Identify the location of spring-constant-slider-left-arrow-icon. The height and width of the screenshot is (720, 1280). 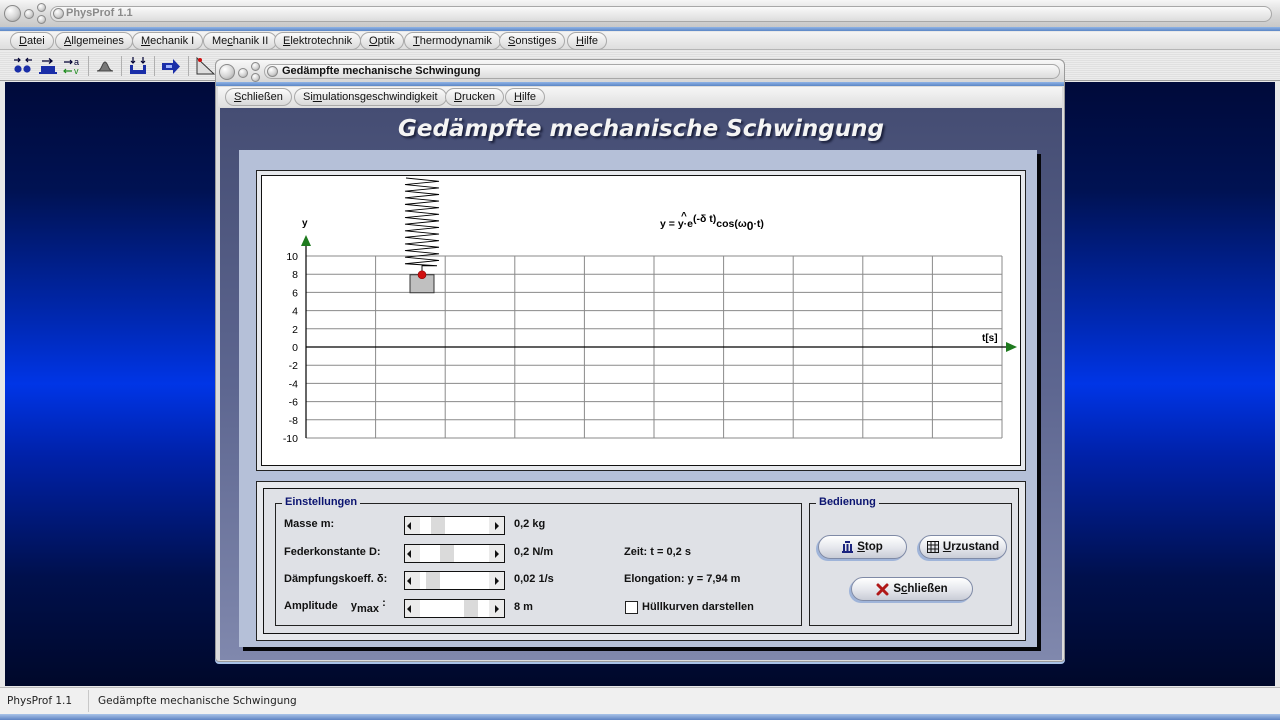
(412, 553).